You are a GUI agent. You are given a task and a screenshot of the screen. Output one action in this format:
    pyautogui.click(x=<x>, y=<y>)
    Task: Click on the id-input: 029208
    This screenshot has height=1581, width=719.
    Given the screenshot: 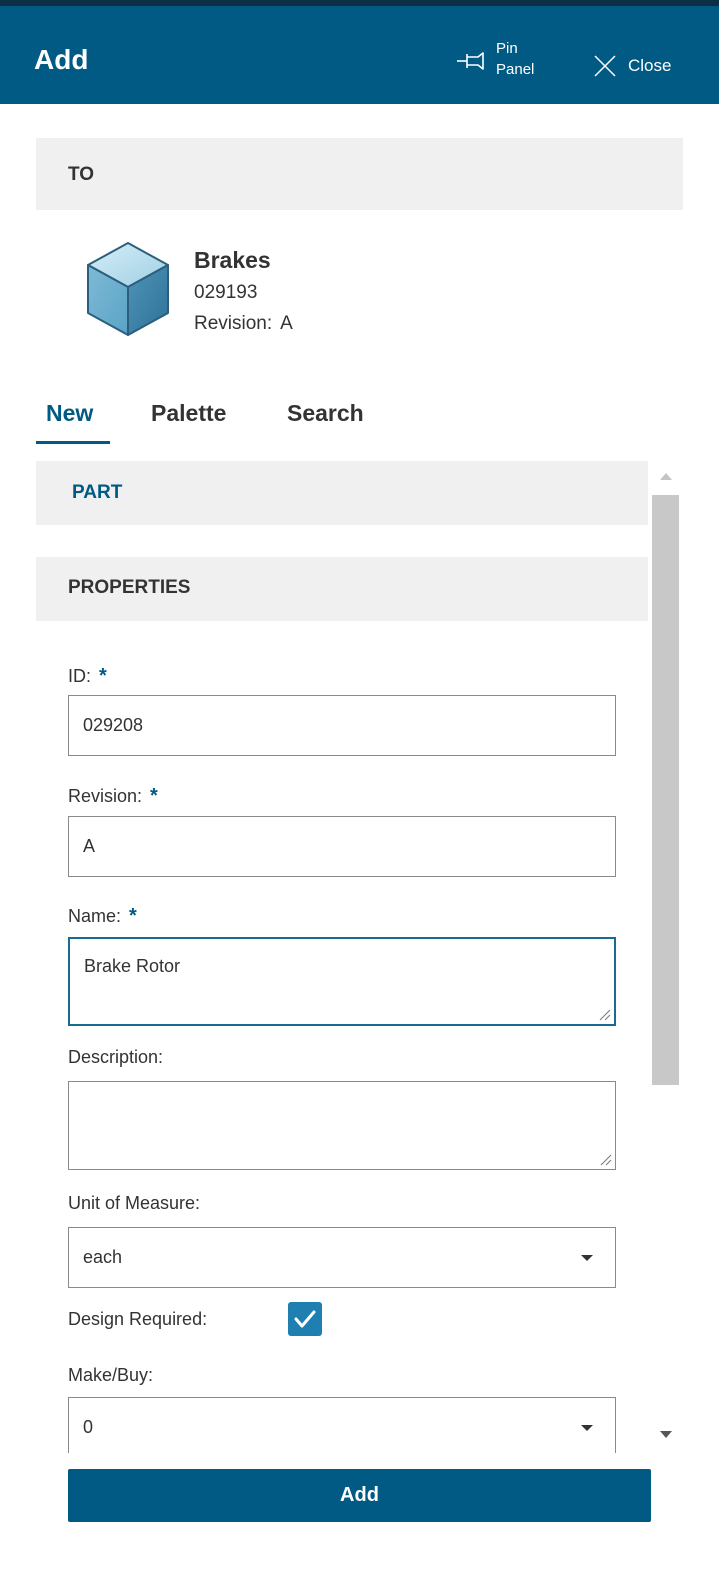 What is the action you would take?
    pyautogui.click(x=342, y=725)
    